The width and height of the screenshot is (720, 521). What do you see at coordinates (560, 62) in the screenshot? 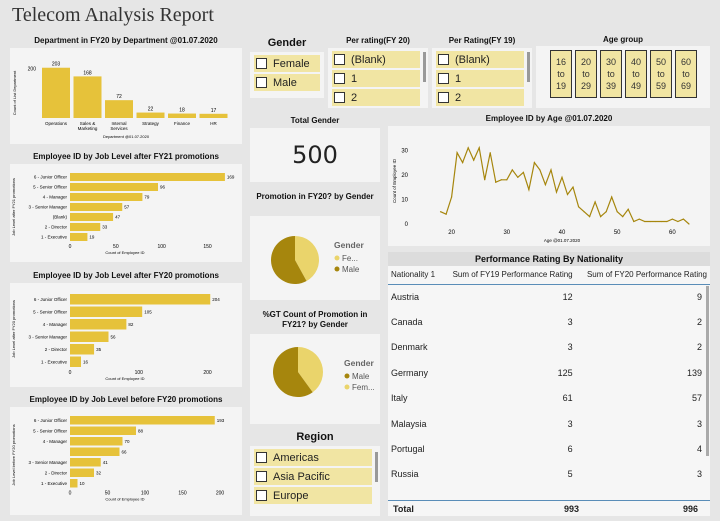
I see `age-group-option-label: 16` at bounding box center [560, 62].